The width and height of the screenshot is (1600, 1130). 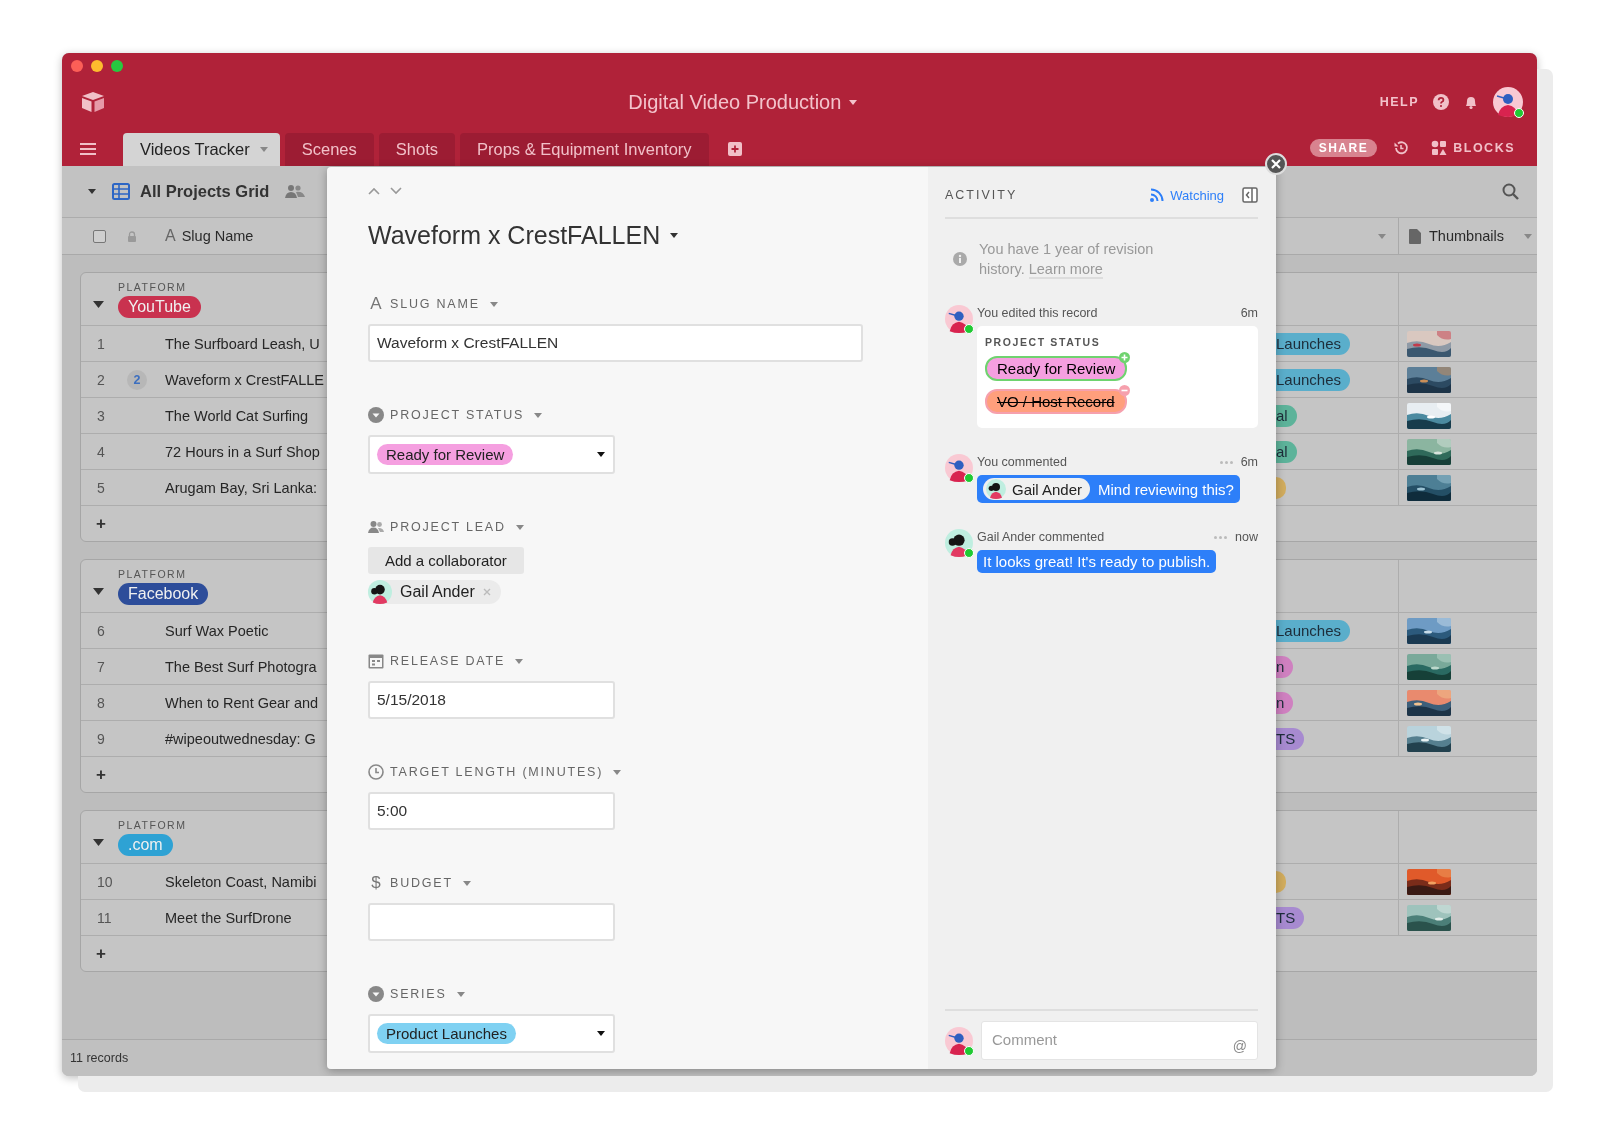 I want to click on base-title: Digital Video Production, so click(x=735, y=102).